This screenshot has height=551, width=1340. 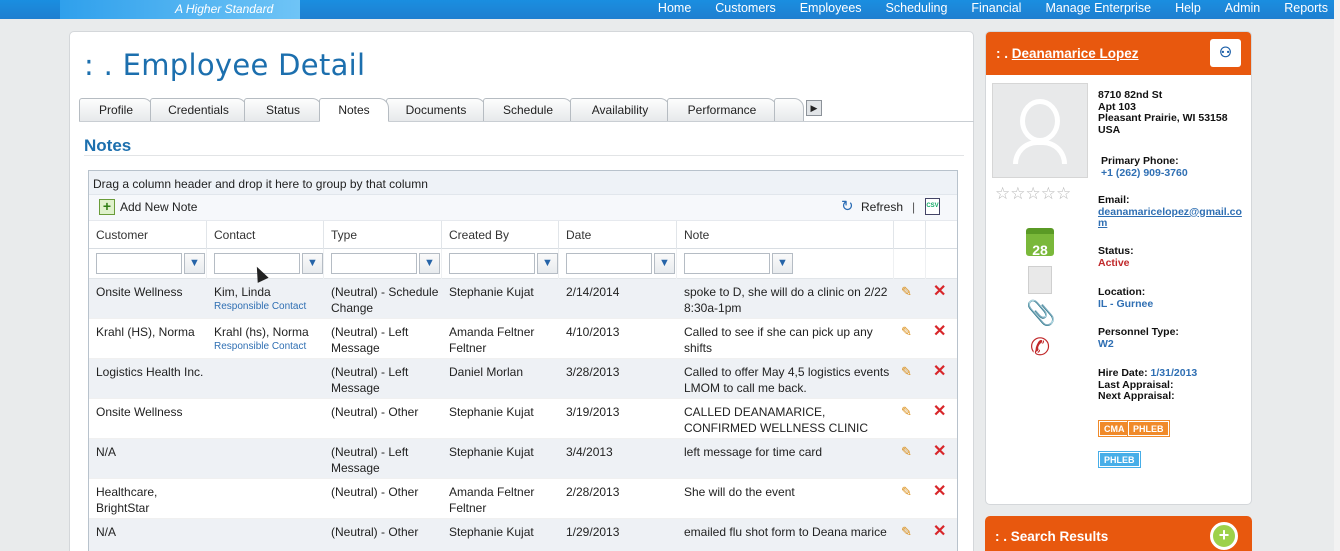 What do you see at coordinates (1075, 53) in the screenshot?
I see `employee-name-link: Deanamarice Lopez` at bounding box center [1075, 53].